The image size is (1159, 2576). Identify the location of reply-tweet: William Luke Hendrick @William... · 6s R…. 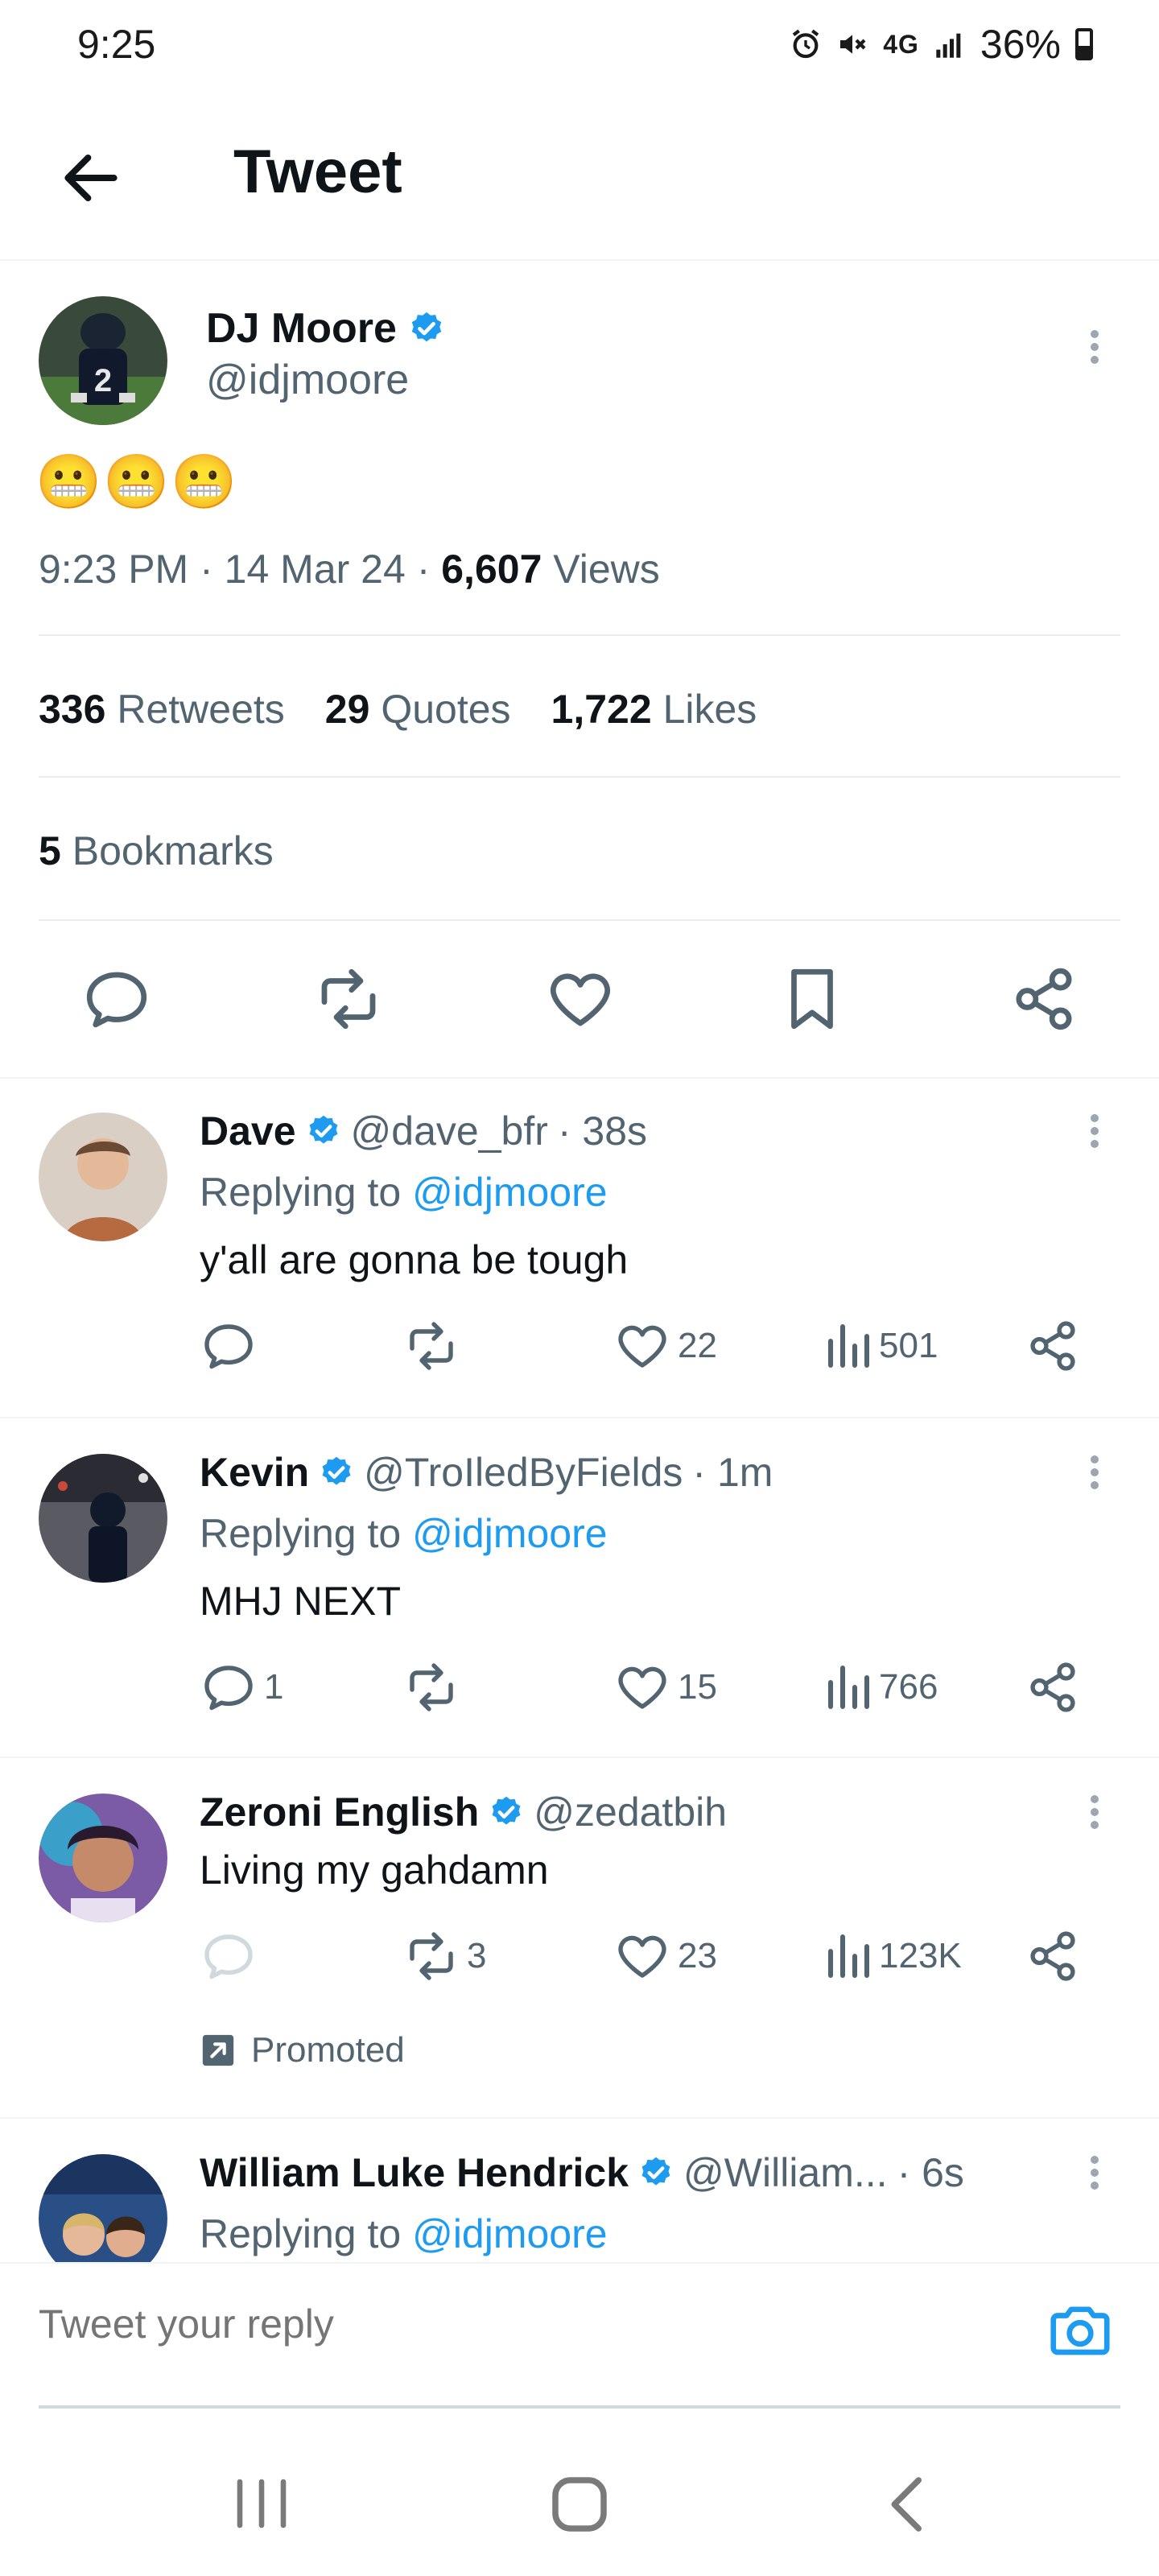
(579, 2190).